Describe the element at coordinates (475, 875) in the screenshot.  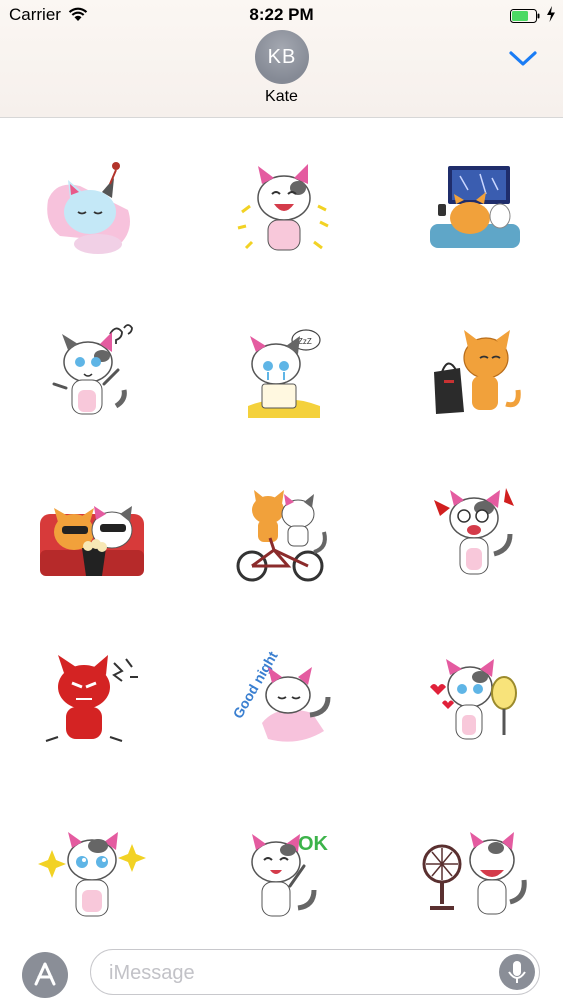
I see `sticker-cat-fan` at that location.